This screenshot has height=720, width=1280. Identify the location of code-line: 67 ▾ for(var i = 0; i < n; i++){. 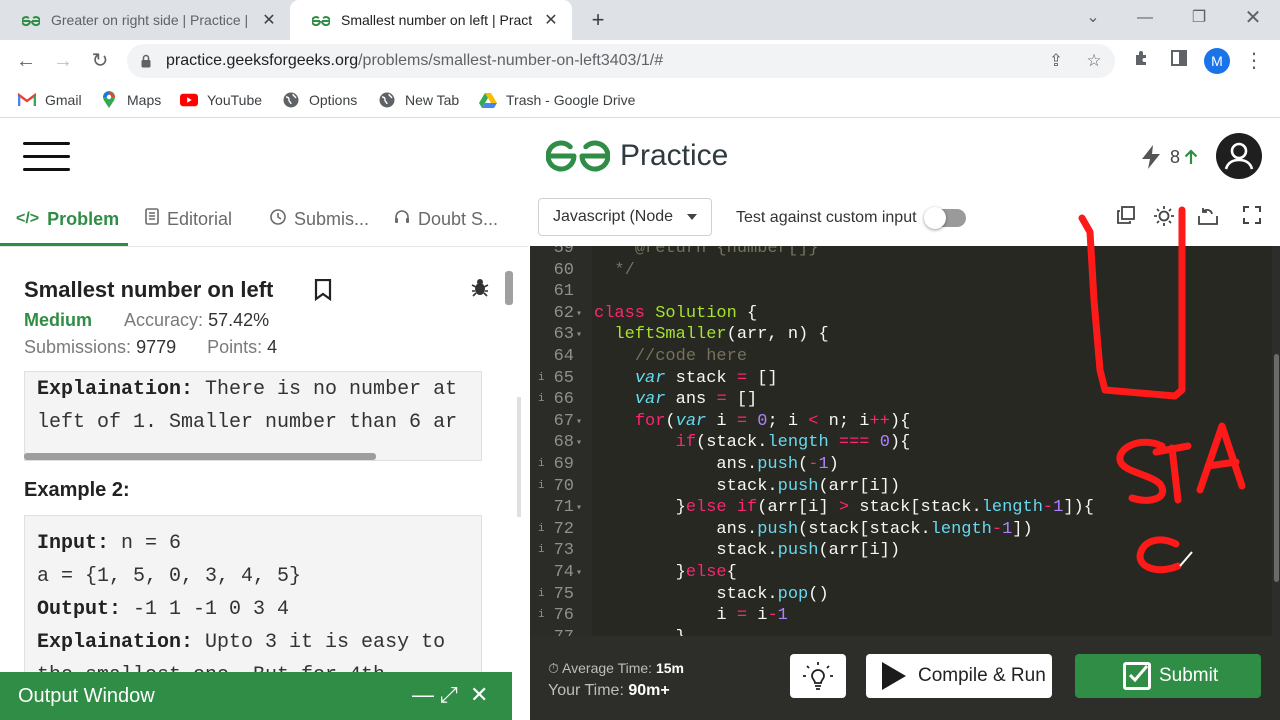
(901, 423).